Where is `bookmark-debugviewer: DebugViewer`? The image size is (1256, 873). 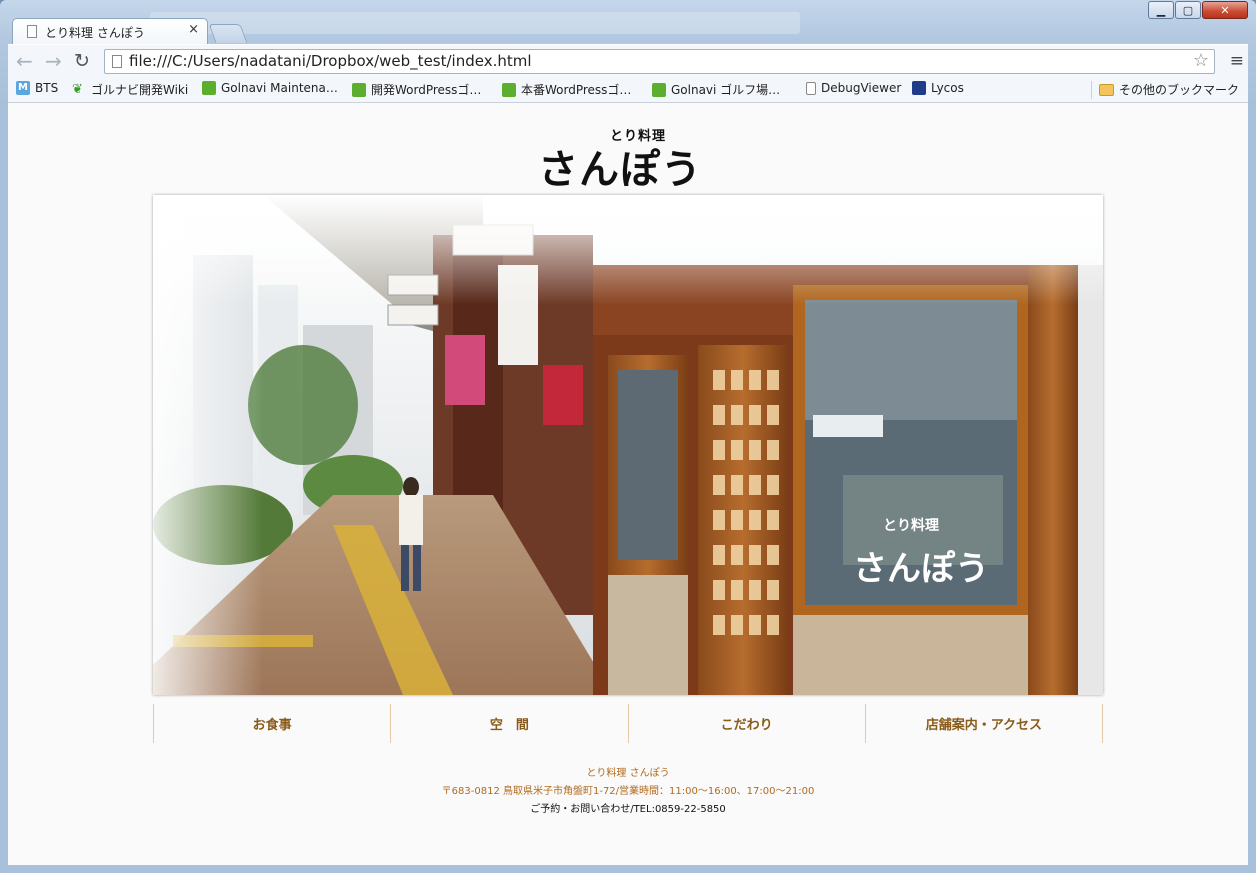
bookmark-debugviewer: DebugViewer is located at coordinates (853, 88).